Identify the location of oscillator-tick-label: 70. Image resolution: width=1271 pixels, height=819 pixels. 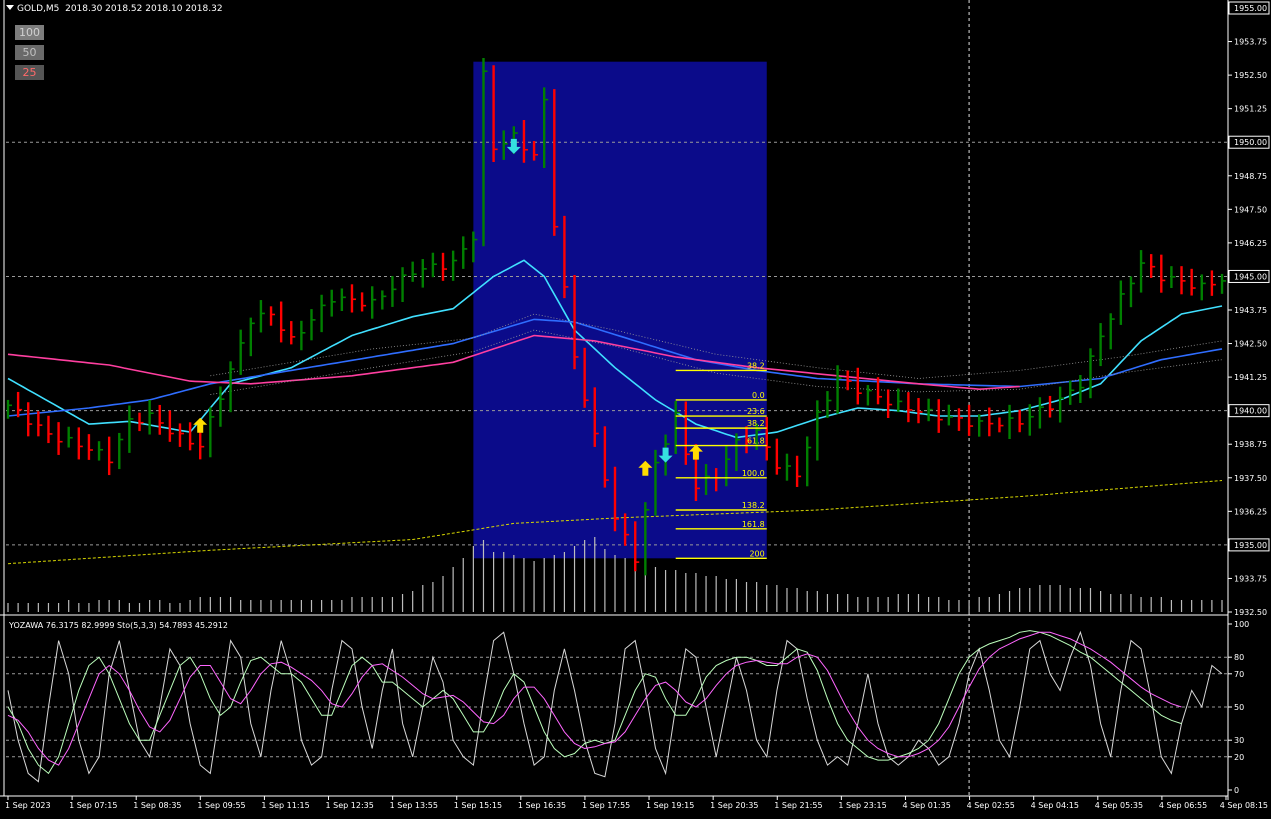
(1239, 674).